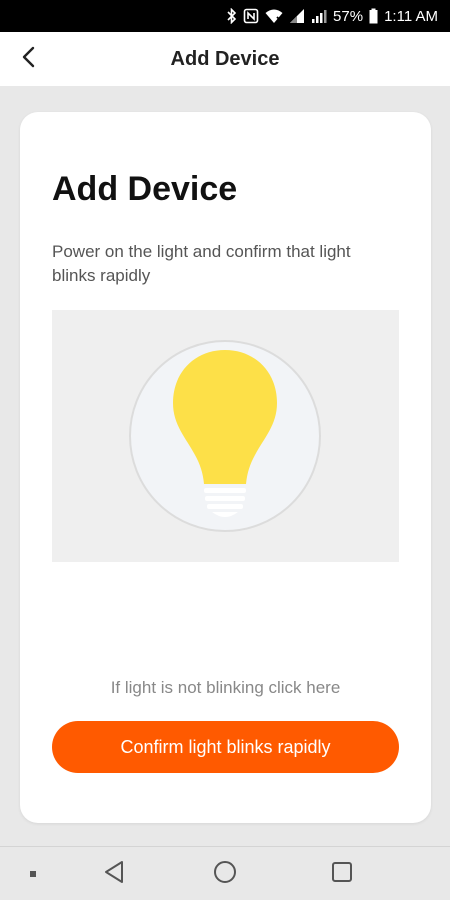 The width and height of the screenshot is (450, 900). Describe the element at coordinates (145, 189) in the screenshot. I see `card-title: Add Device` at that location.